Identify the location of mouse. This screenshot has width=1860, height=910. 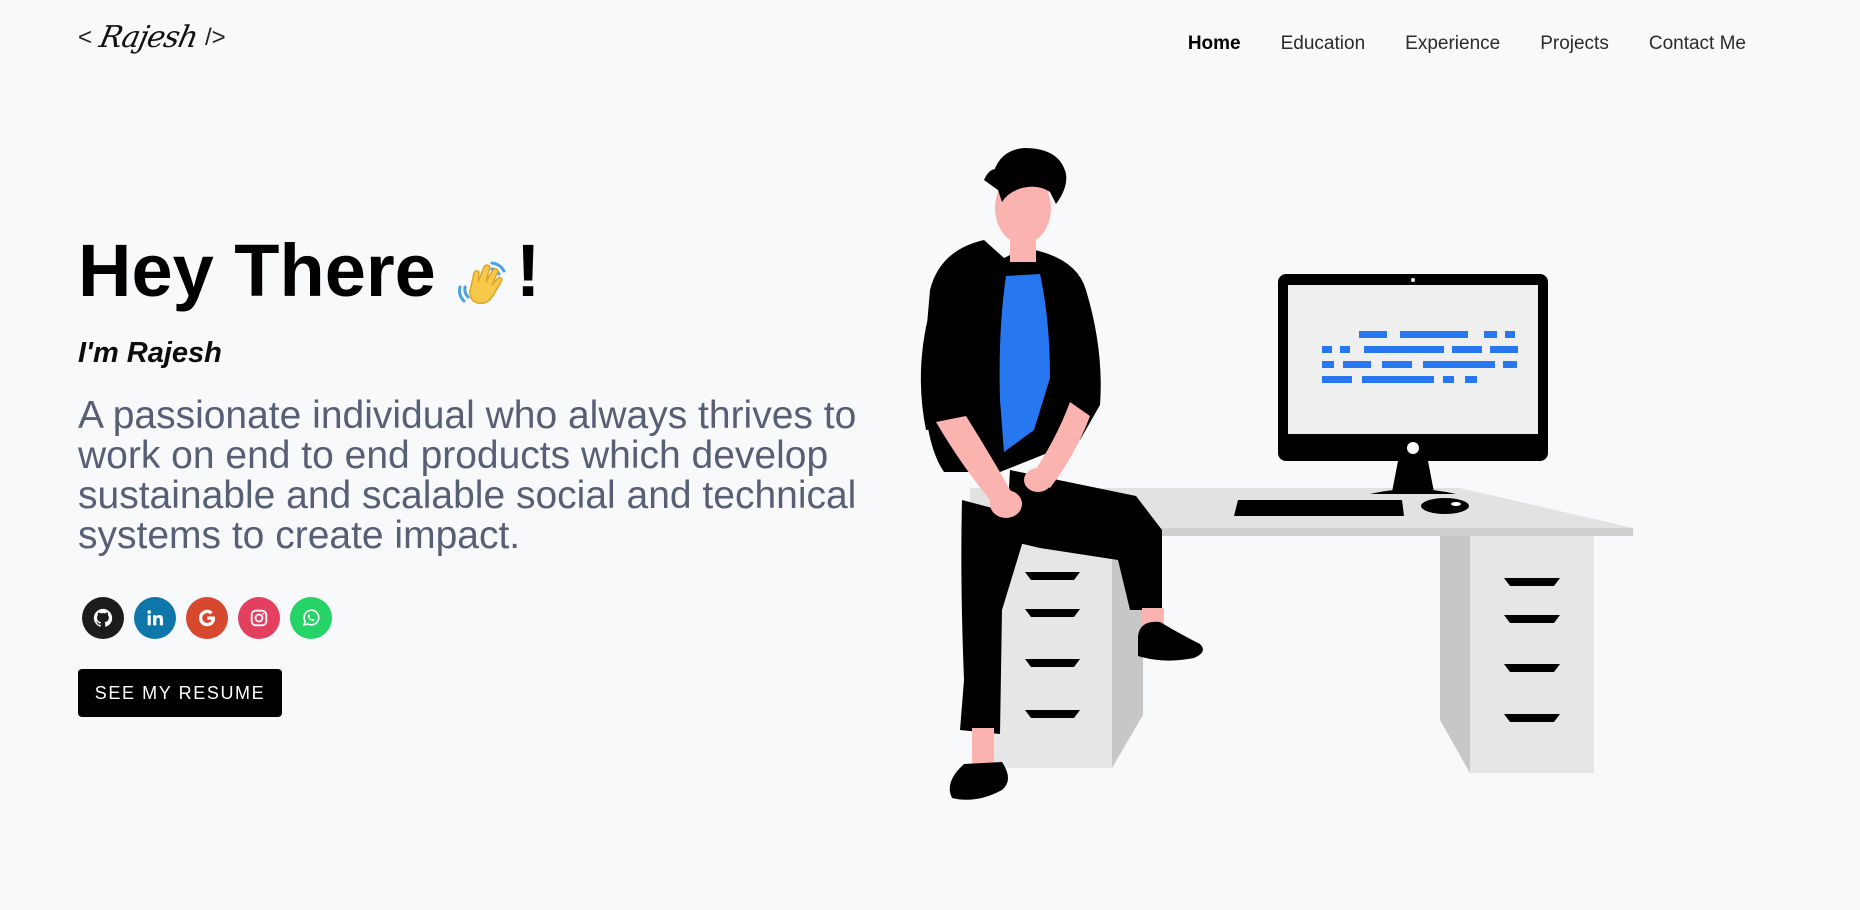
(1445, 506).